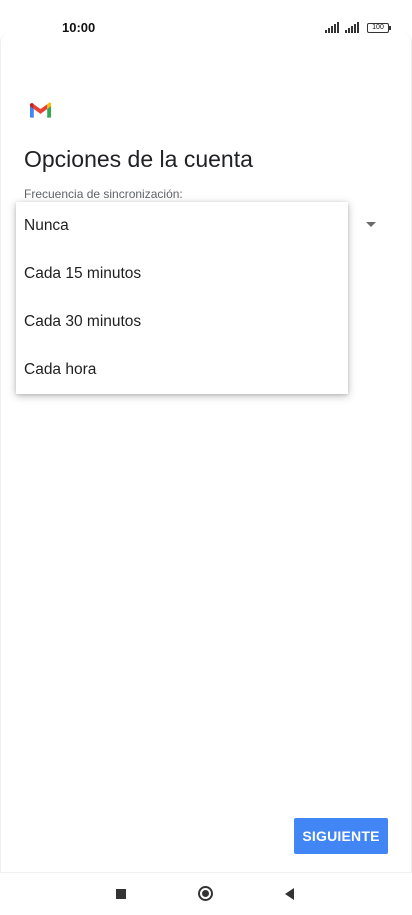 The image size is (412, 915). Describe the element at coordinates (182, 322) in the screenshot. I see `option-every-30-minutes: Cada 30 minutos` at that location.